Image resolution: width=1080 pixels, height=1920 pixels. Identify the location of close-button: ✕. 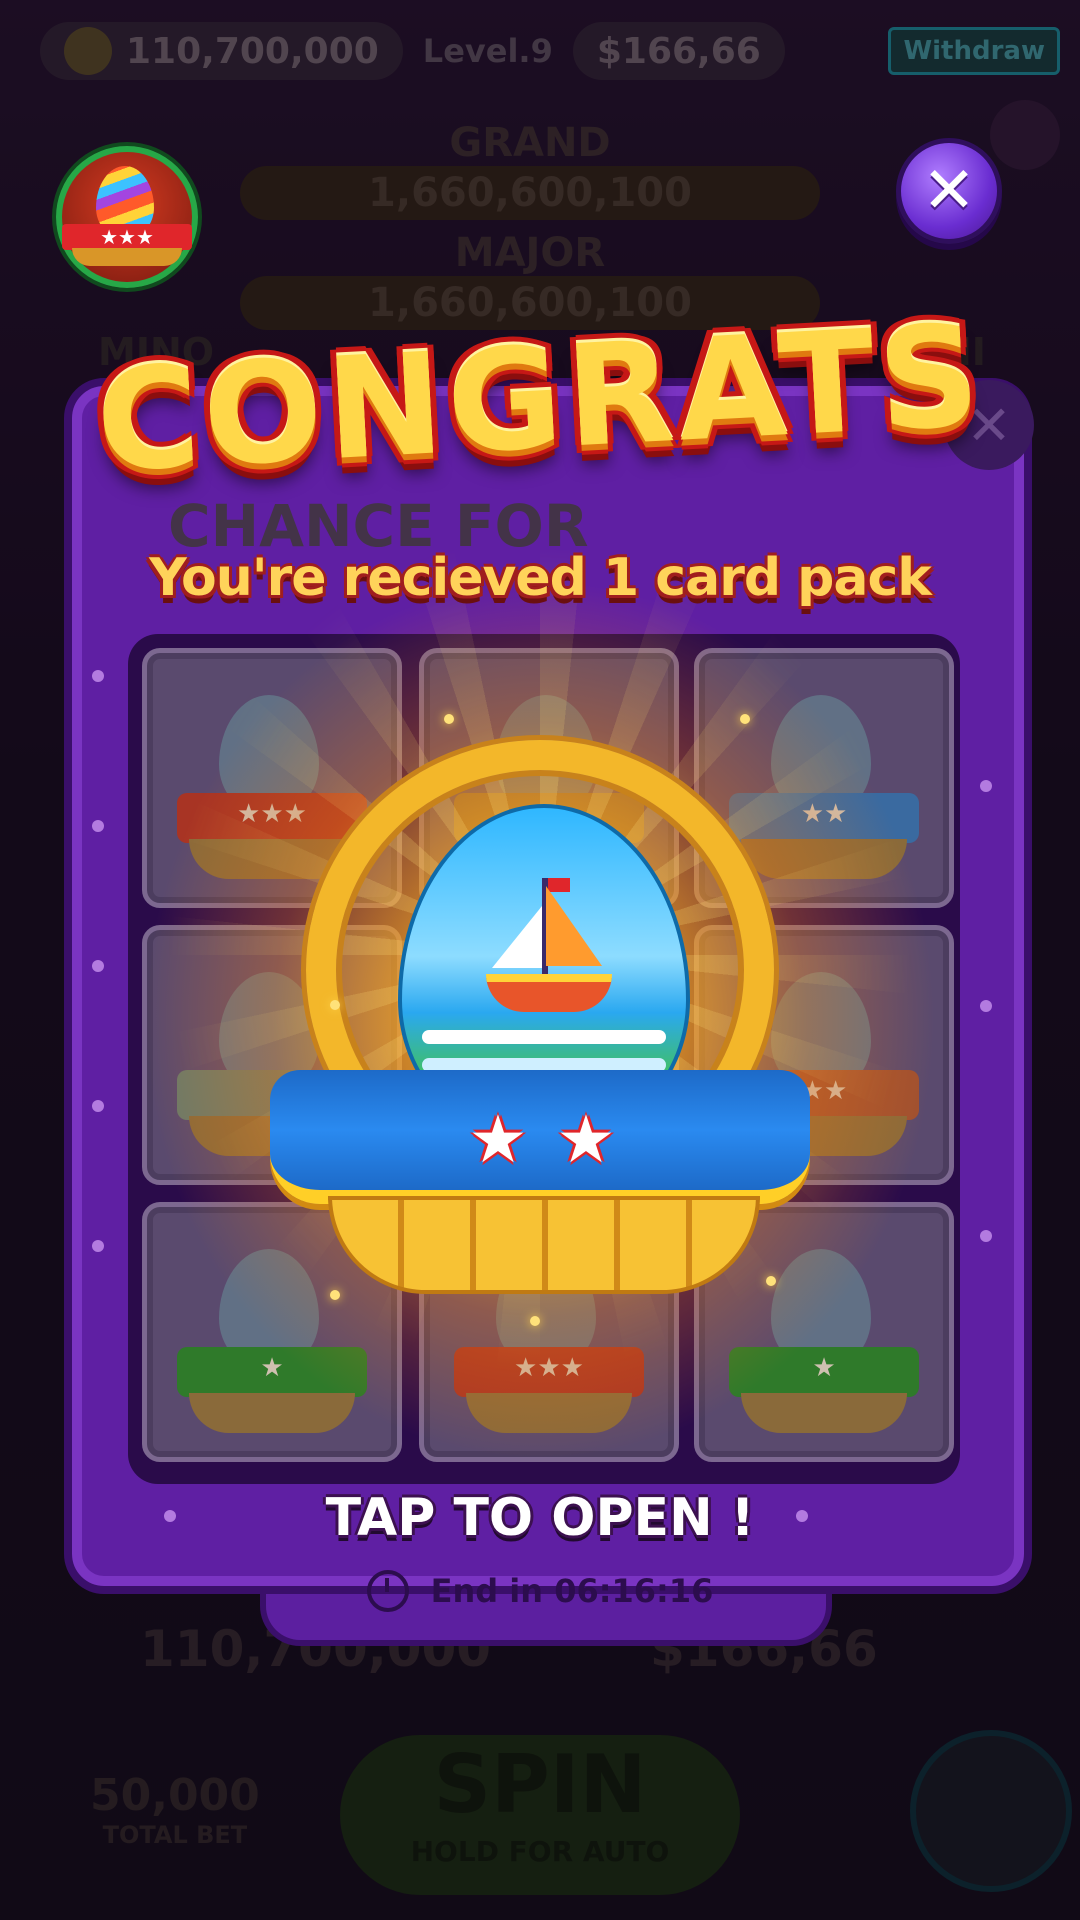
(949, 191).